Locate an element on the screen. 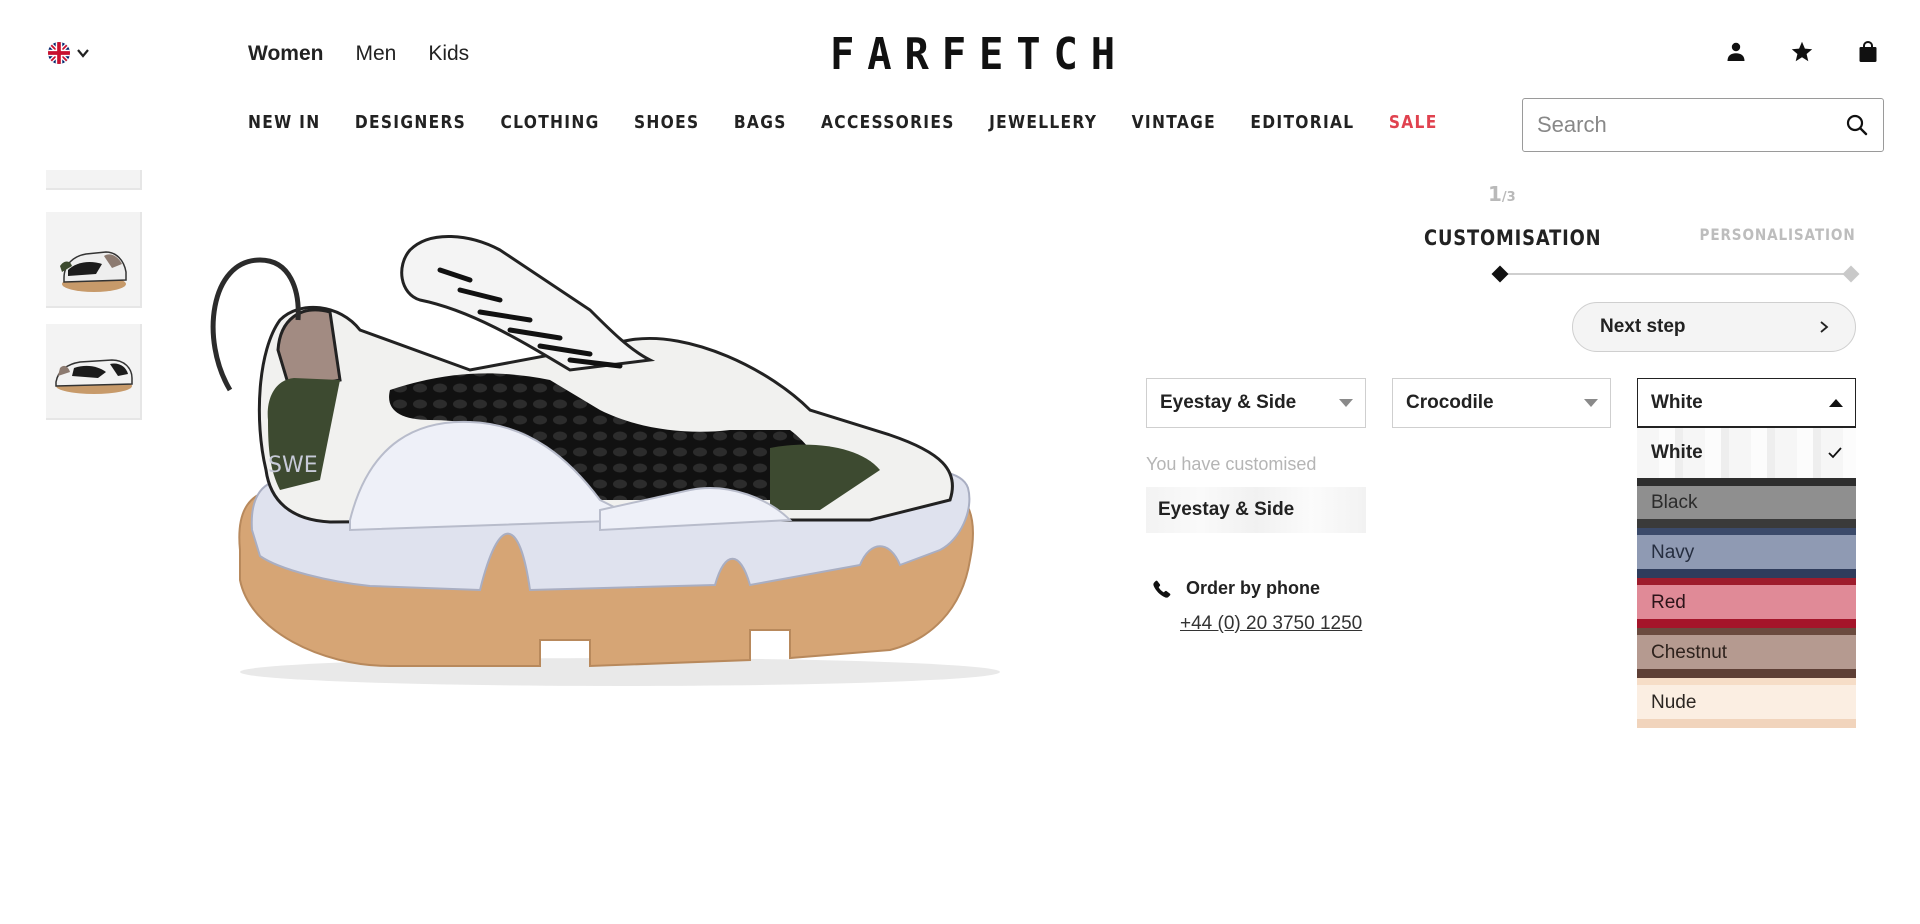 Image resolution: width=1920 pixels, height=924 pixels. nav-designers: DESIGNERS is located at coordinates (410, 122).